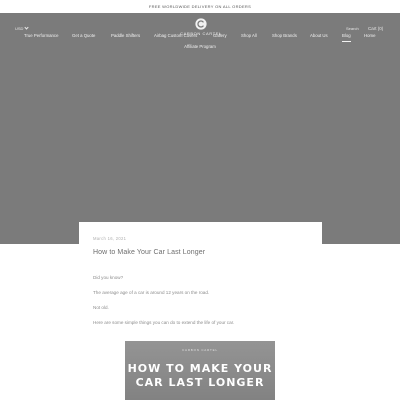 The width and height of the screenshot is (400, 400). I want to click on nav-item-about-us: About Us, so click(319, 35).